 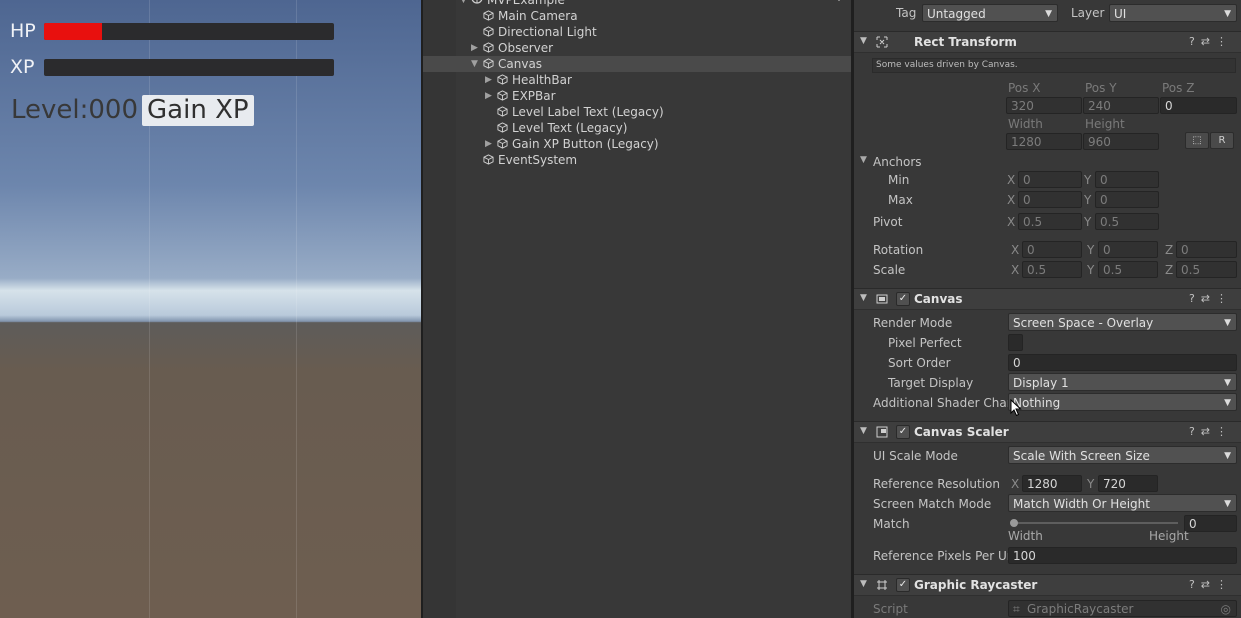 What do you see at coordinates (1052, 483) in the screenshot?
I see `reference-x-field: 1280` at bounding box center [1052, 483].